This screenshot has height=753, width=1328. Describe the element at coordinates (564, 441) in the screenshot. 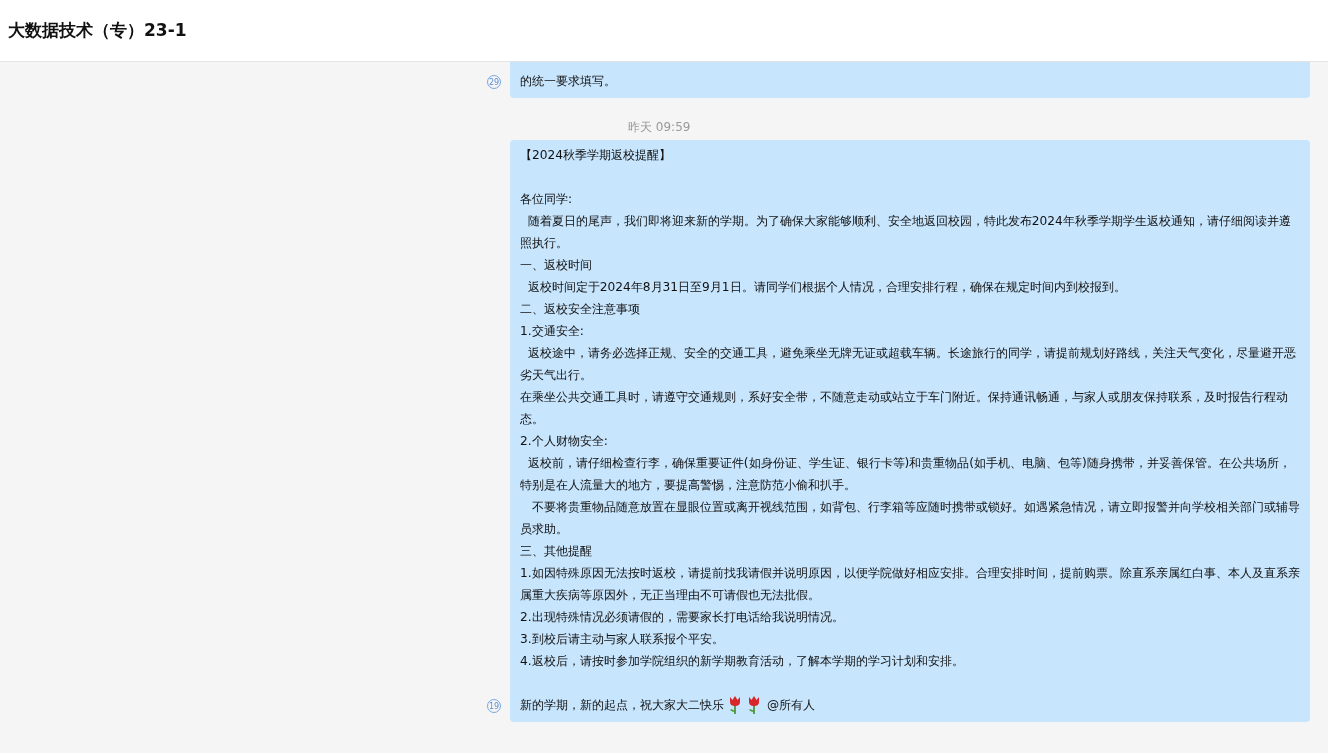

I see `message-text: 2.个人财物安全:` at that location.